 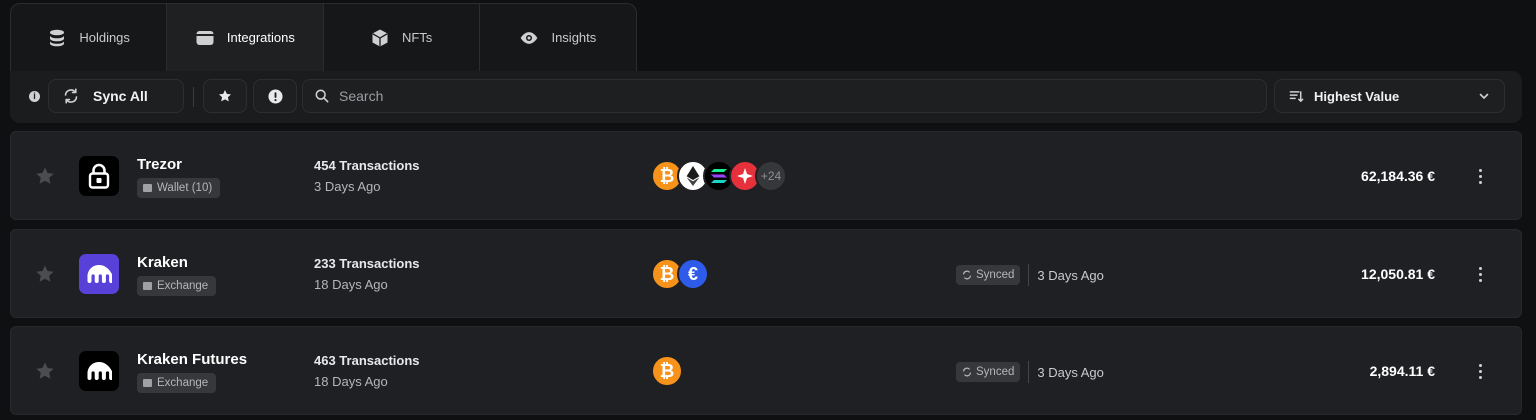 I want to click on favorites-filter-button, so click(x=225, y=96).